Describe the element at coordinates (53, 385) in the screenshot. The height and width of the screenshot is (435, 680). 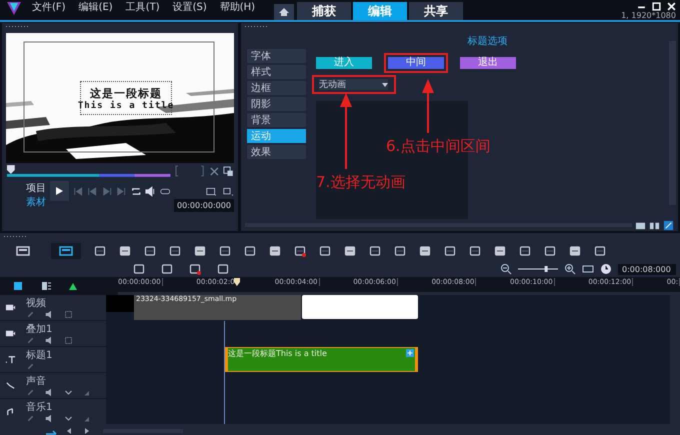
I see `track-header: 声音` at that location.